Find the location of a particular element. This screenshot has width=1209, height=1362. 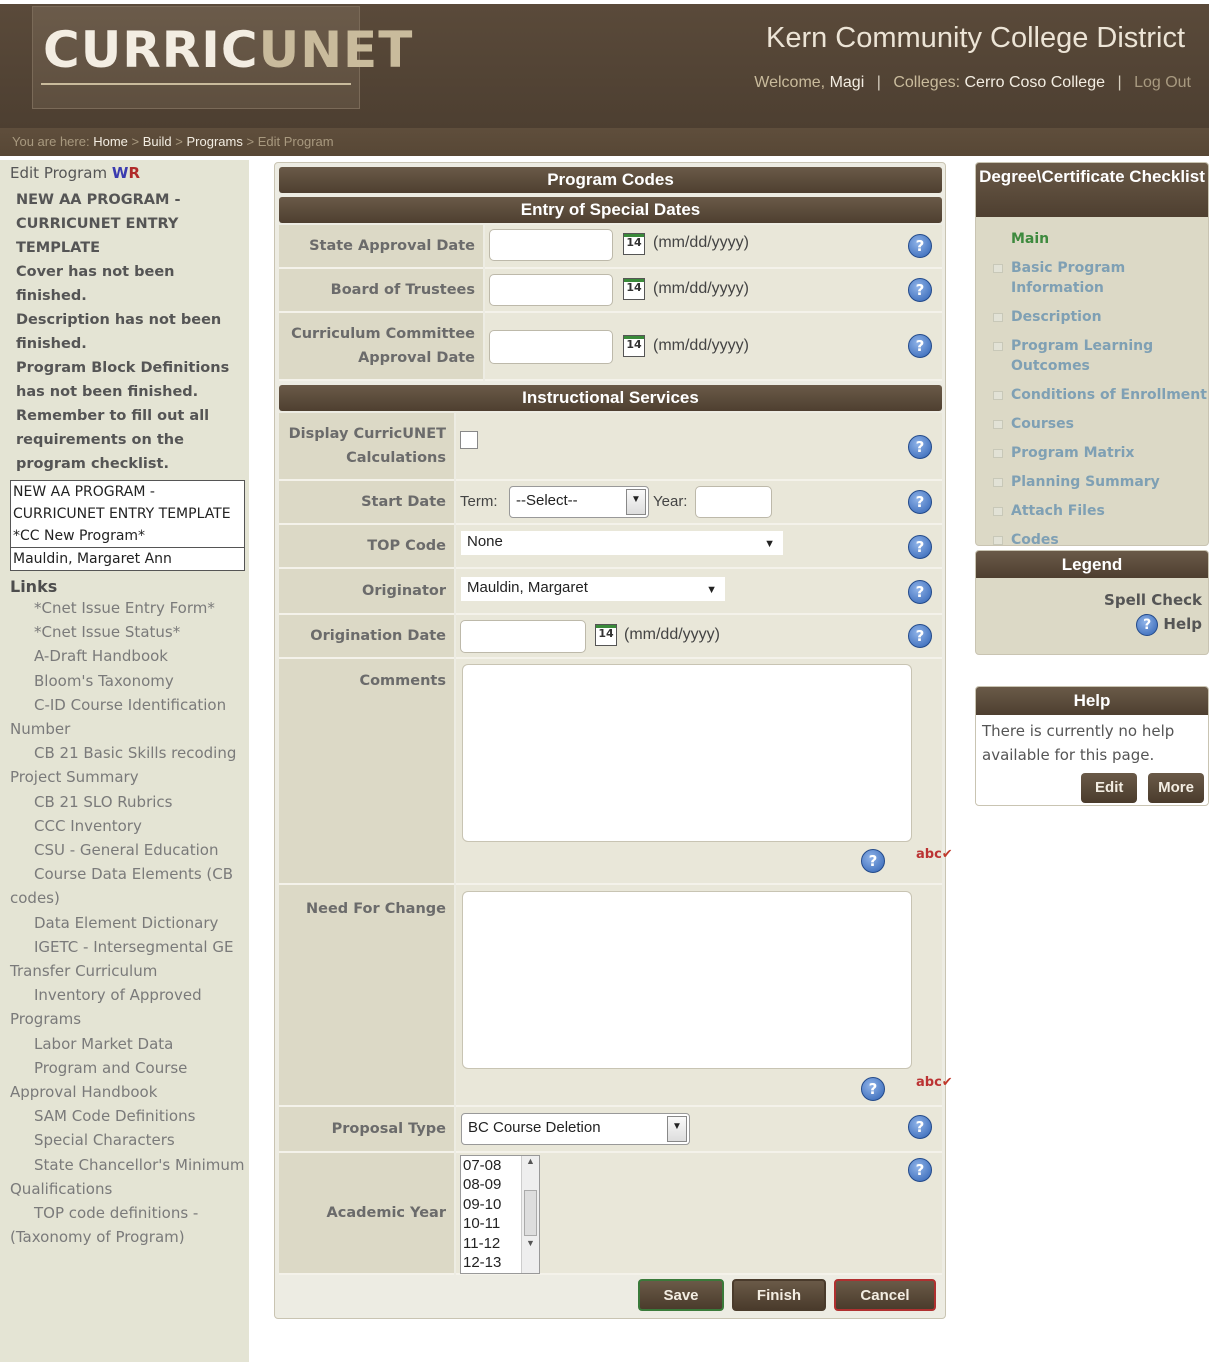

checklist-item: Program Matrix is located at coordinates (1092, 453).